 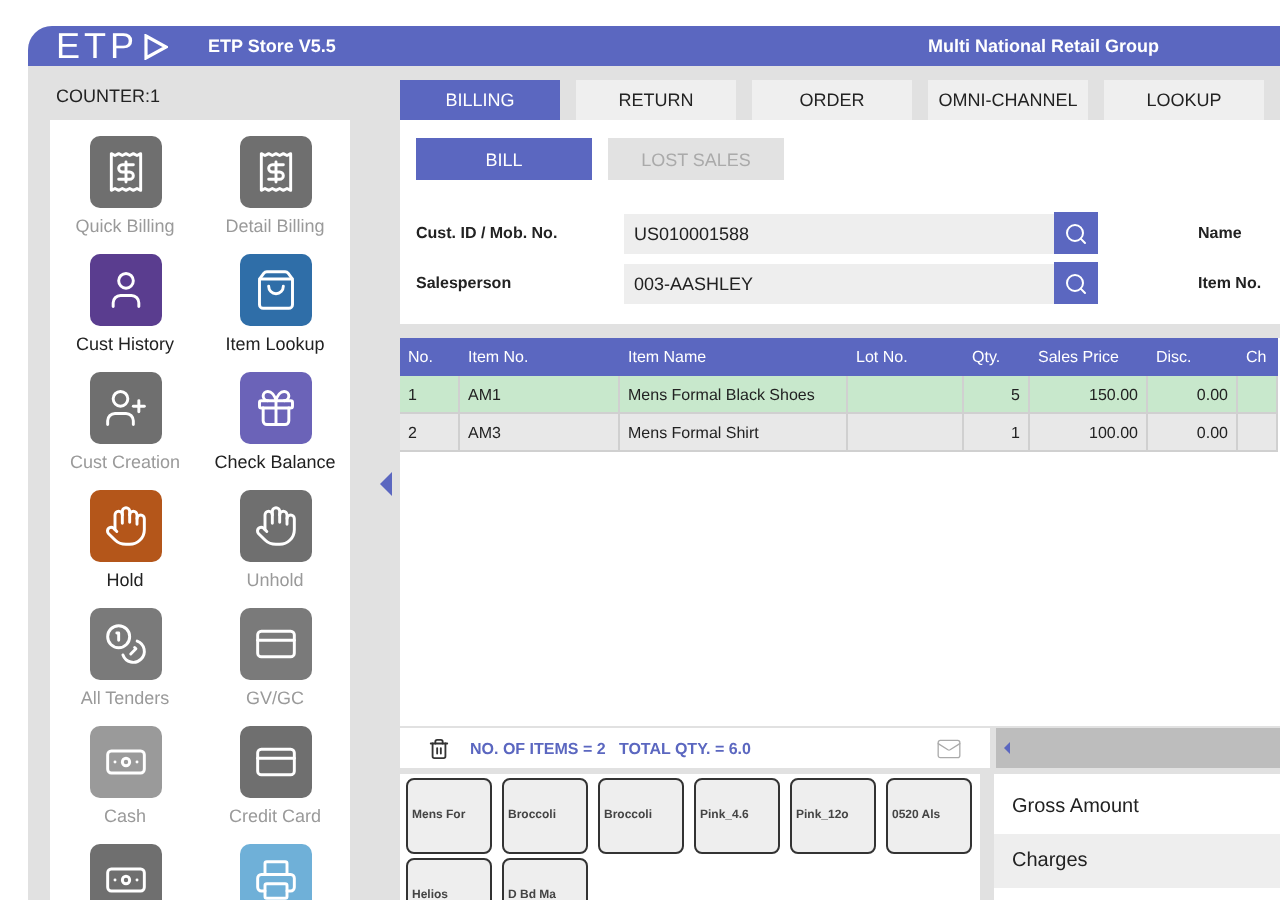 I want to click on table-cell: AM3, so click(x=540, y=433).